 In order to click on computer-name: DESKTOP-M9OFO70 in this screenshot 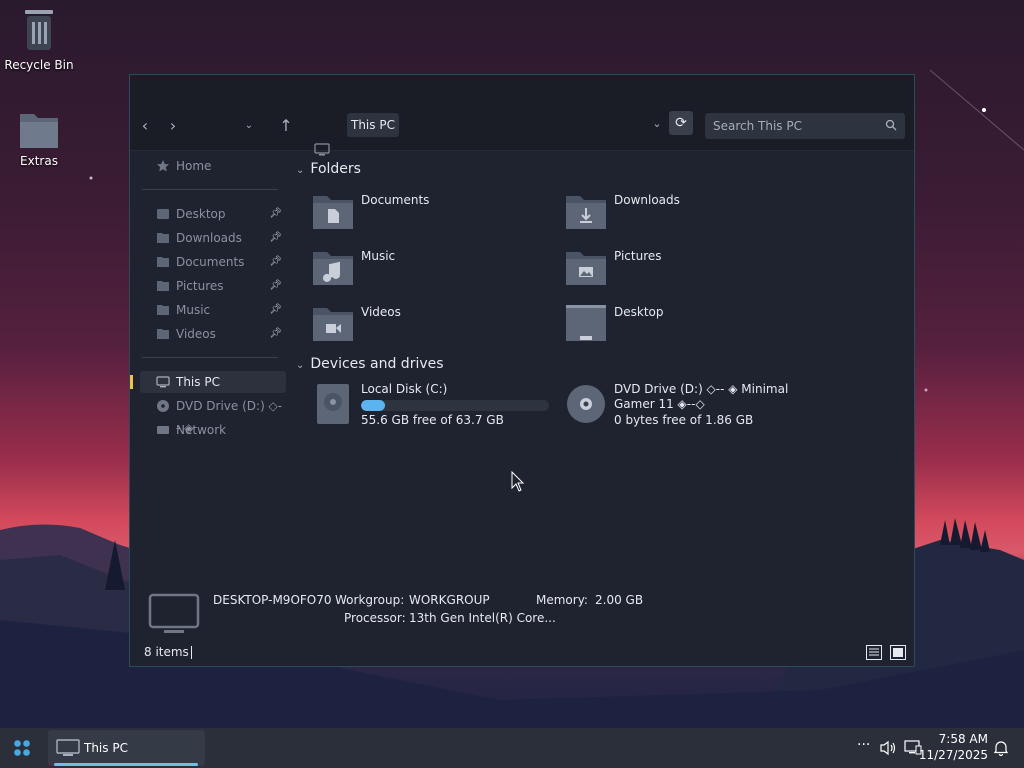, I will do `click(272, 600)`.